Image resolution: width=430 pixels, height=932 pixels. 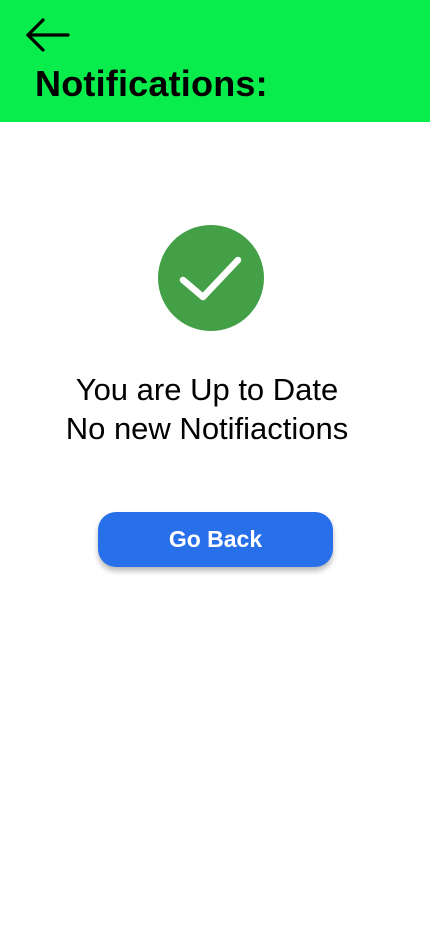 What do you see at coordinates (151, 83) in the screenshot?
I see `page-title: Notifications:` at bounding box center [151, 83].